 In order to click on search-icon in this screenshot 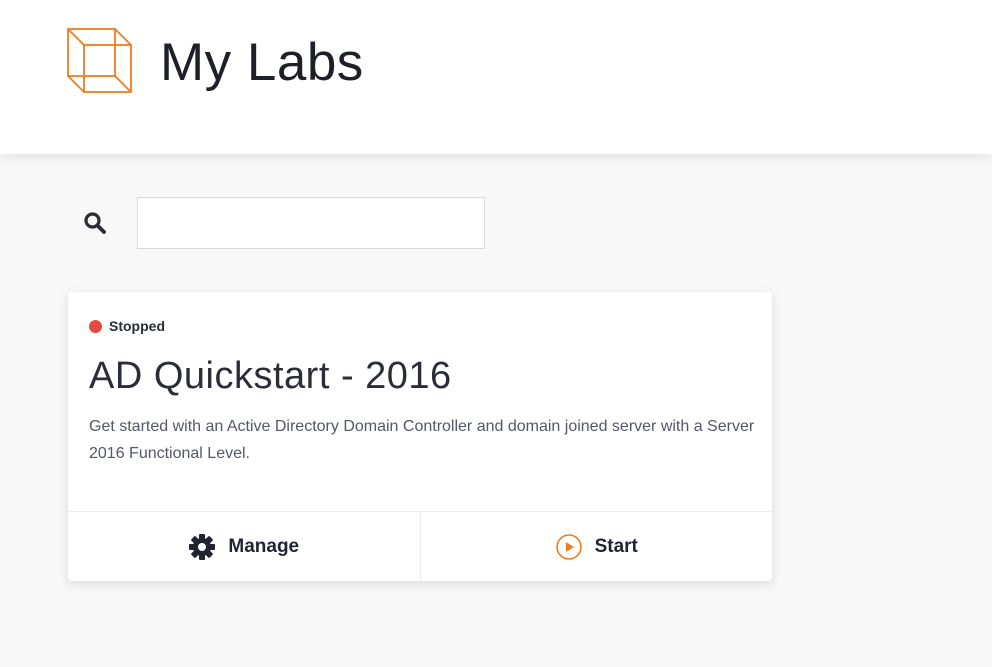, I will do `click(95, 223)`.